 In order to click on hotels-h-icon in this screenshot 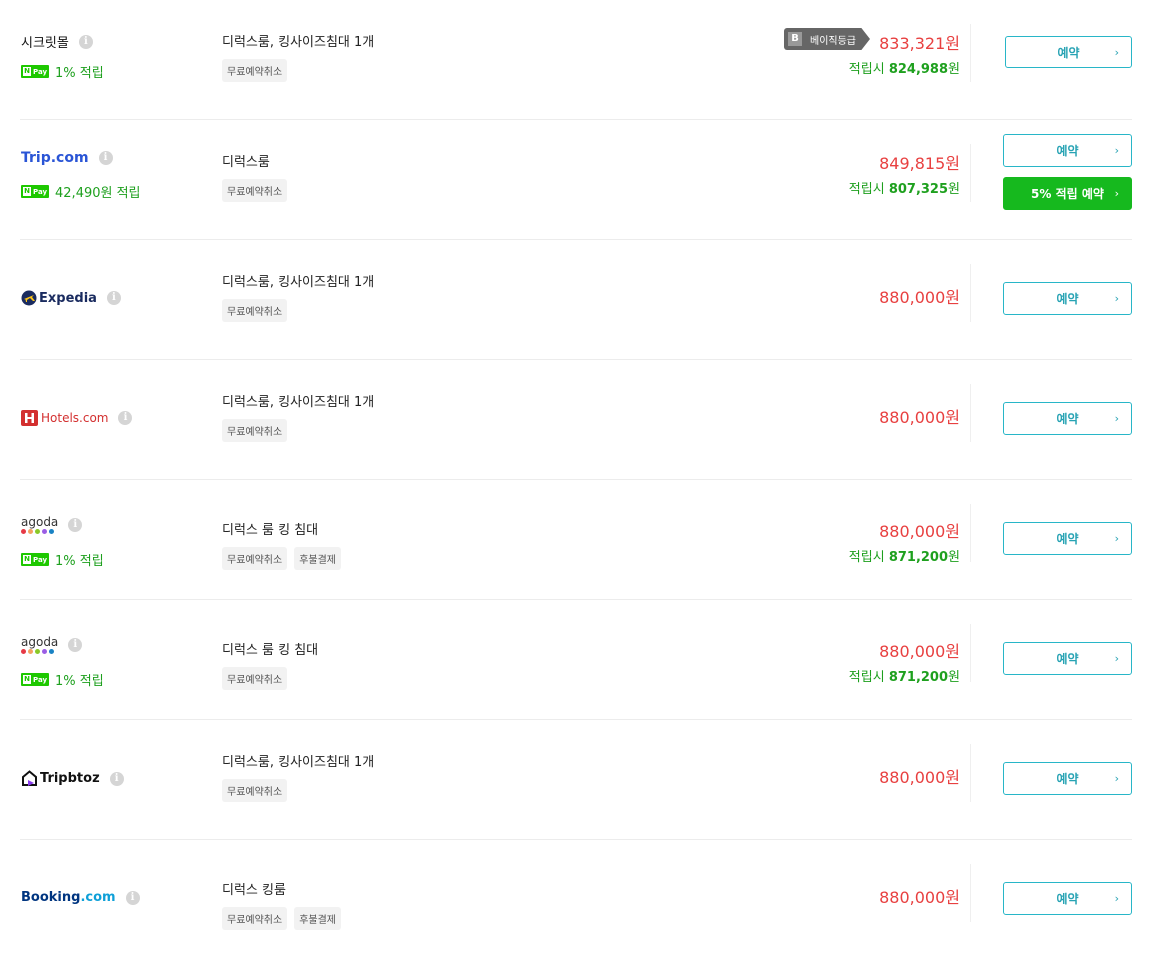, I will do `click(29, 418)`.